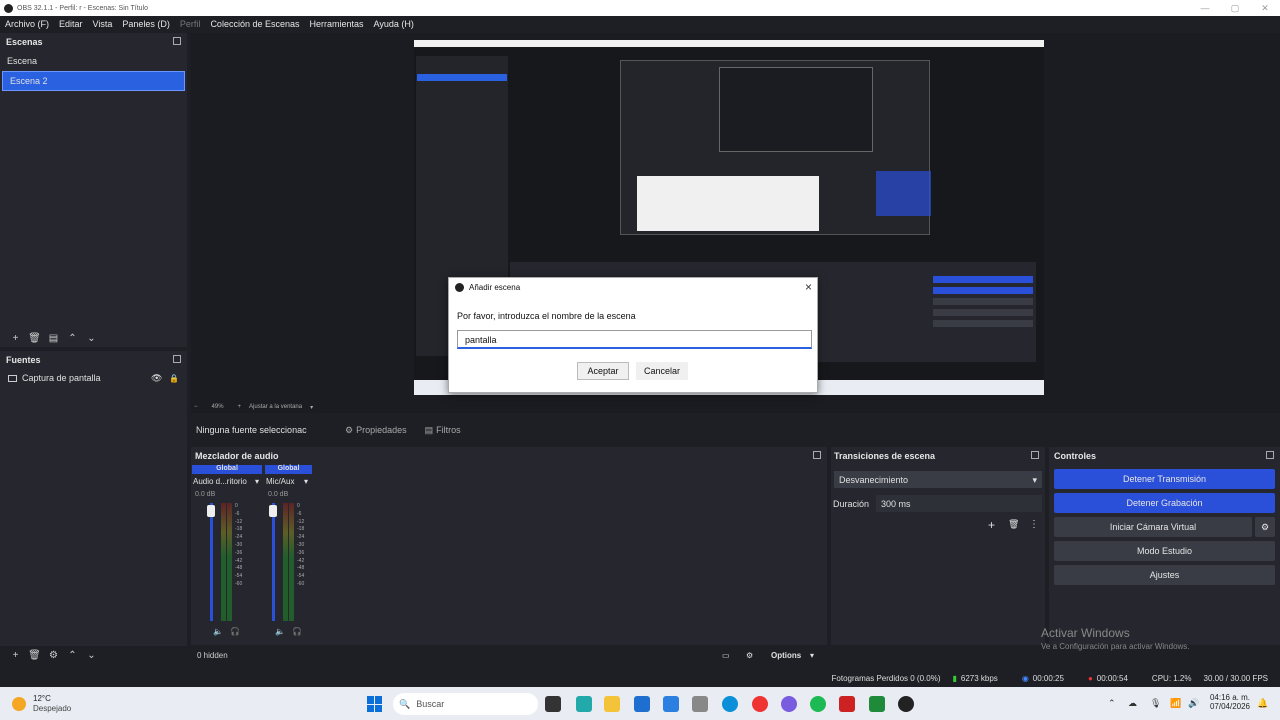 This screenshot has height=720, width=1280. What do you see at coordinates (818, 704) in the screenshot?
I see `spotify-icon` at bounding box center [818, 704].